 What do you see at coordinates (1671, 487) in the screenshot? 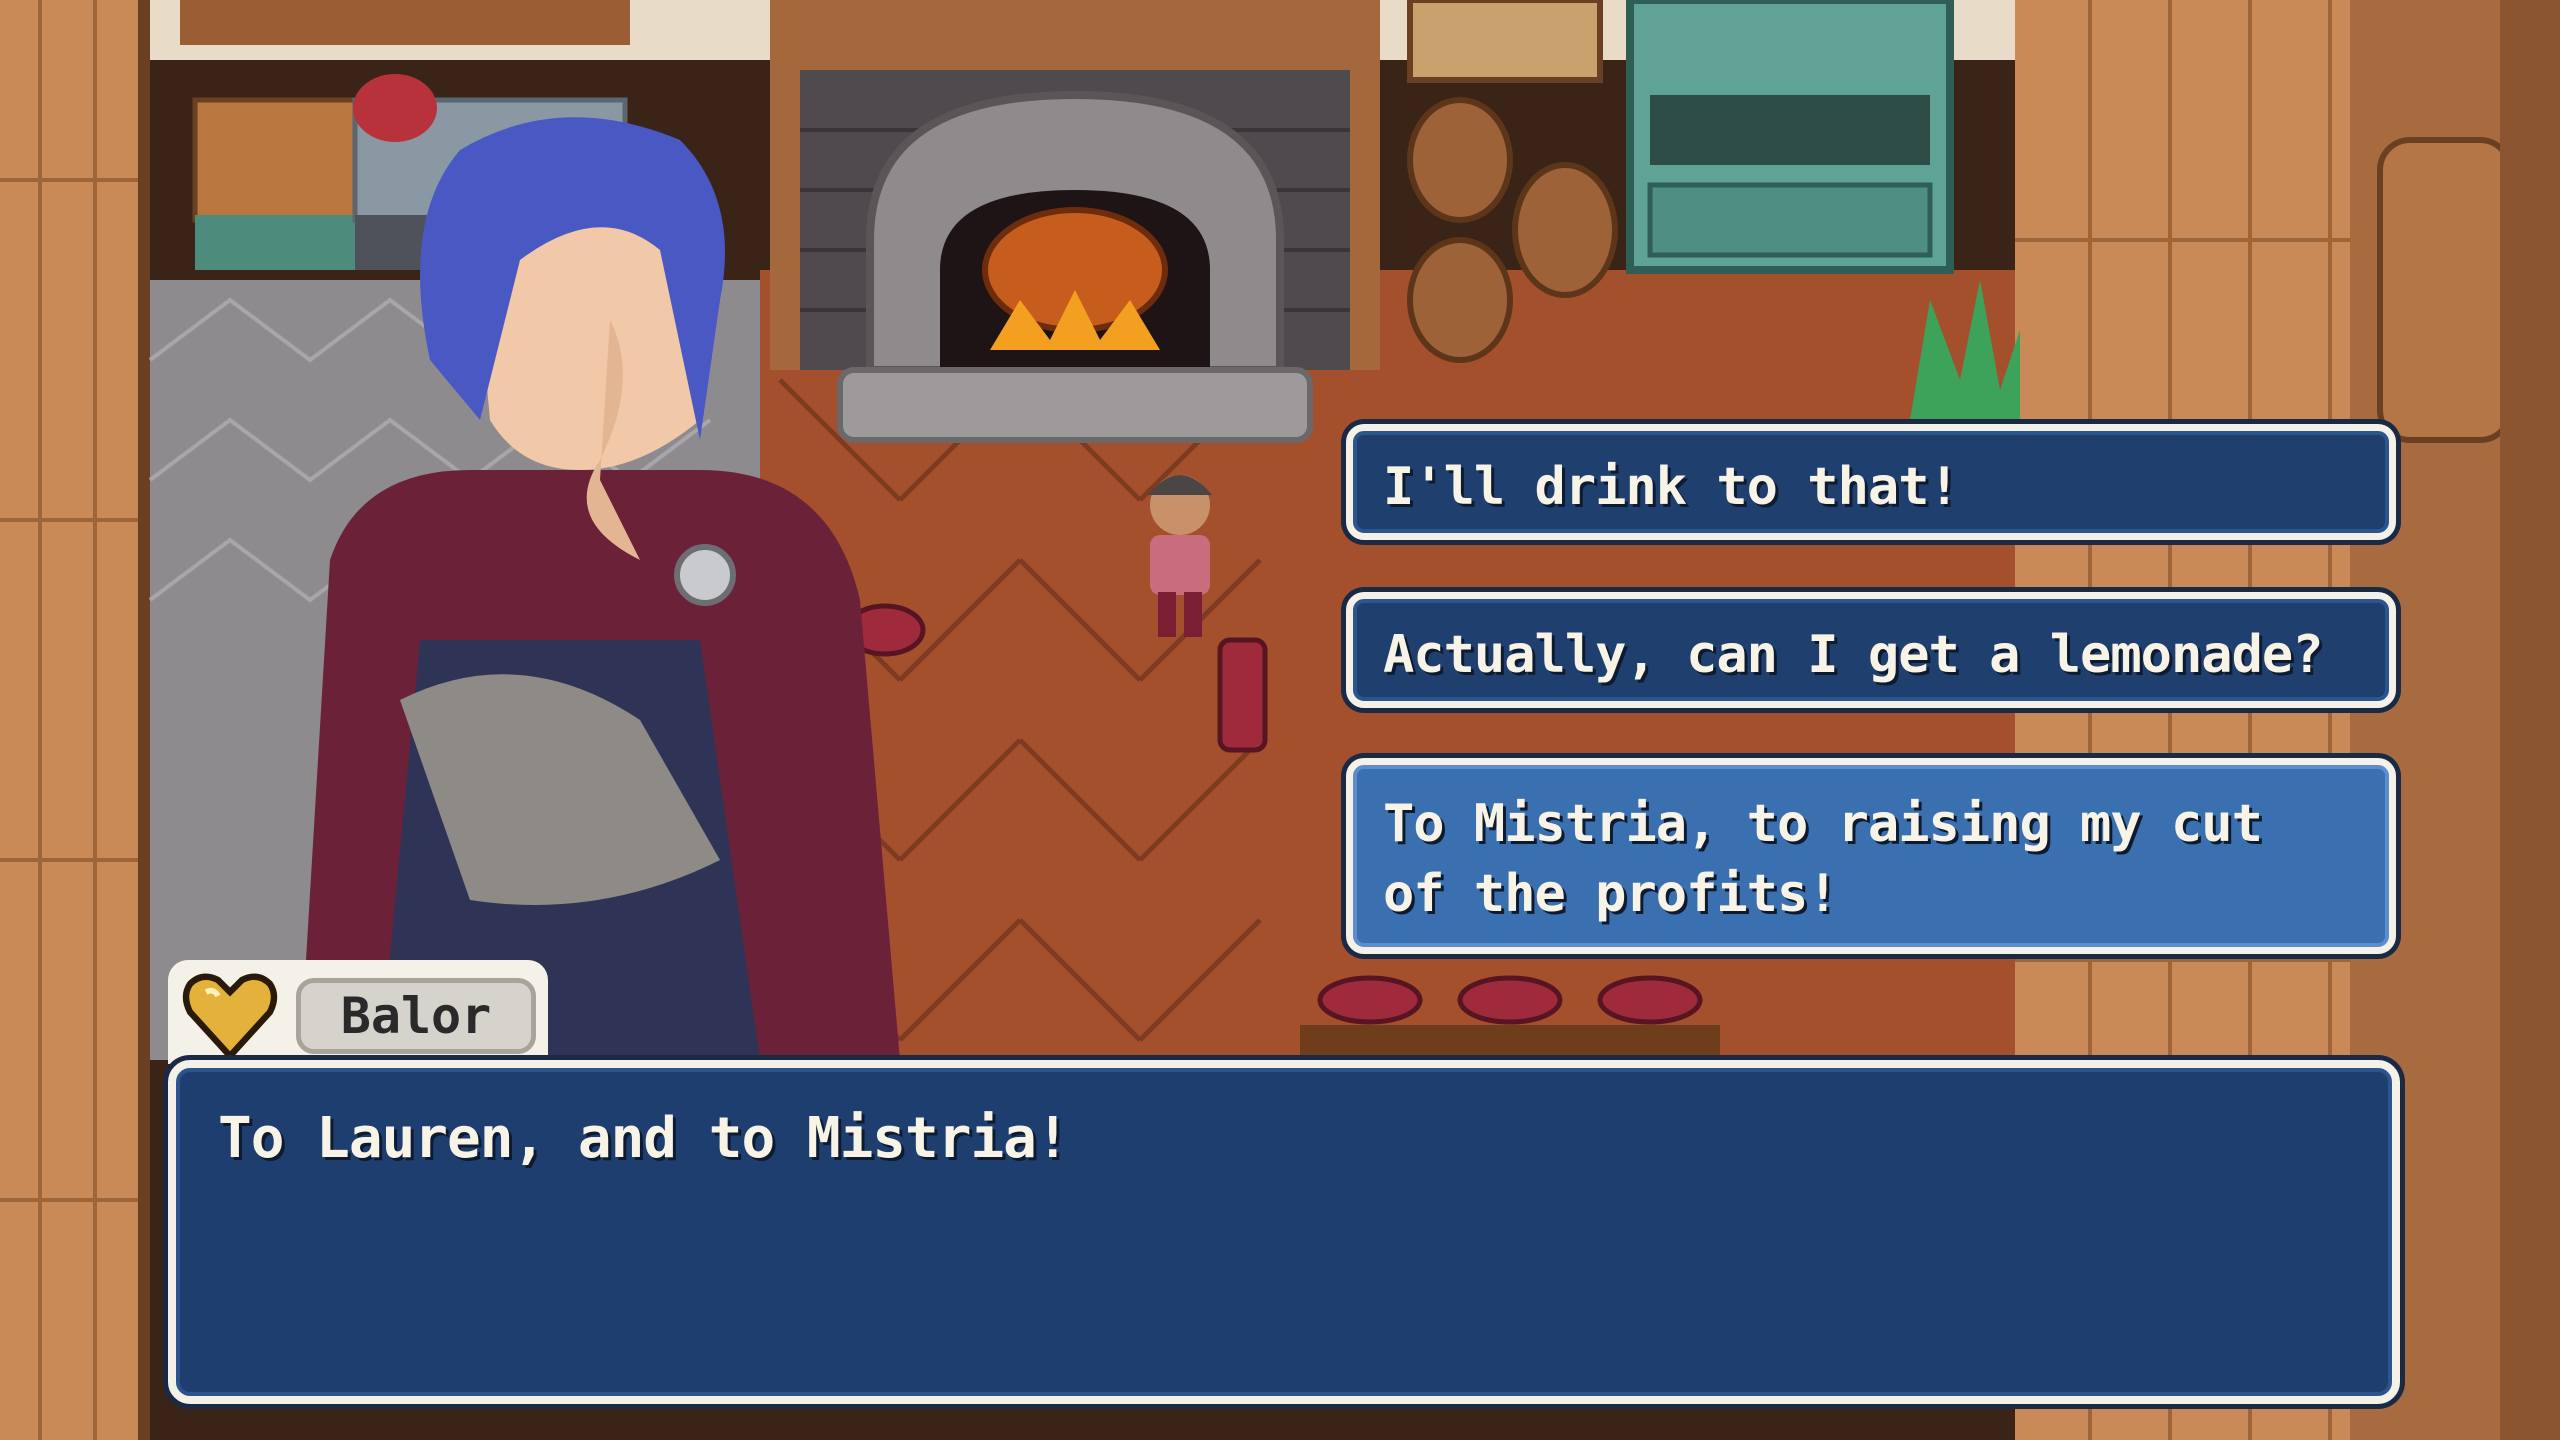
I see `choice-option-1-text: I'll drink to that!` at bounding box center [1671, 487].